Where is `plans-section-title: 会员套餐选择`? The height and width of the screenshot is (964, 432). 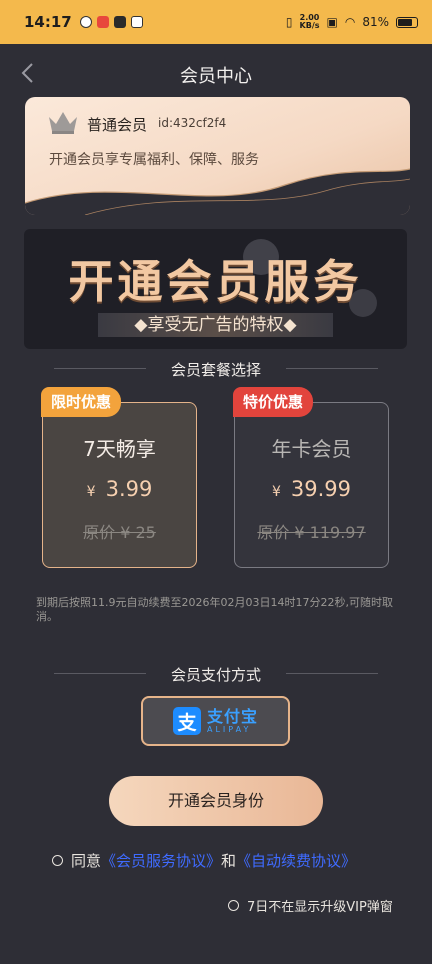 plans-section-title: 会员套餐选择 is located at coordinates (216, 369).